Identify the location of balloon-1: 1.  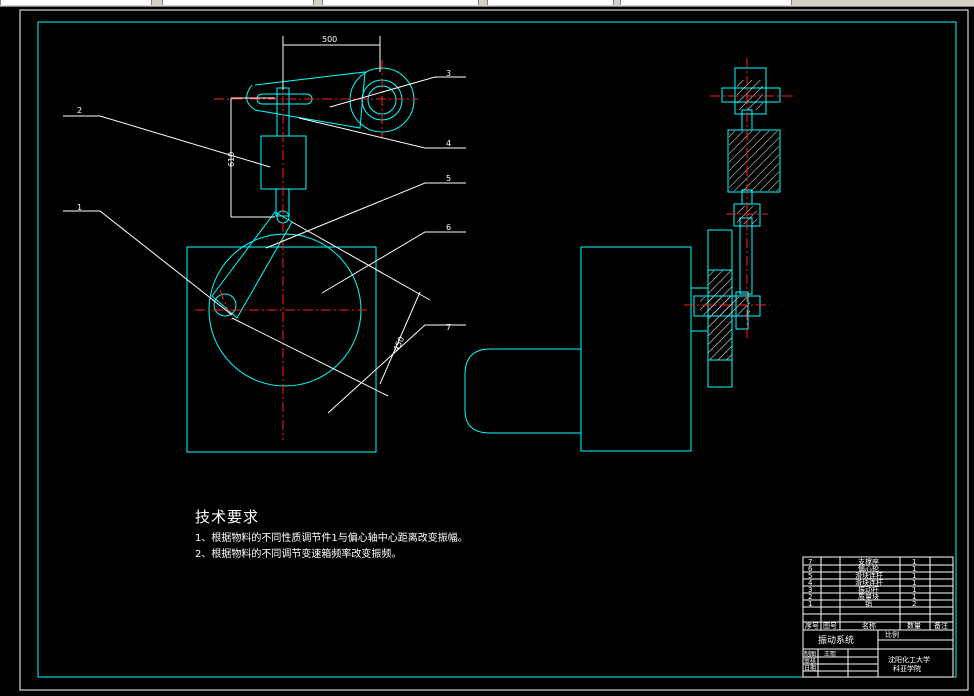
(79, 207).